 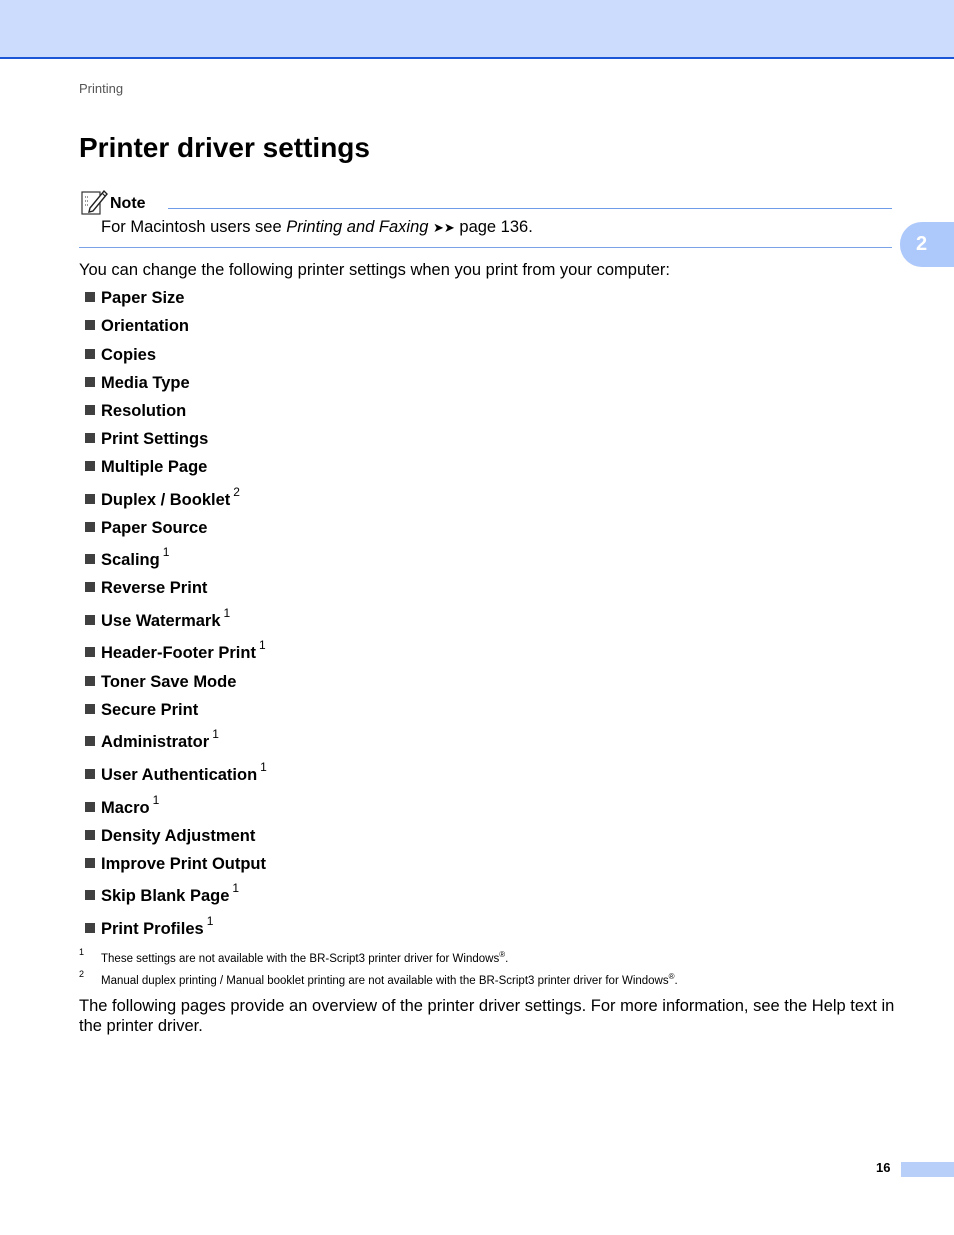 I want to click on setting-label: Reverse Print, so click(x=154, y=588).